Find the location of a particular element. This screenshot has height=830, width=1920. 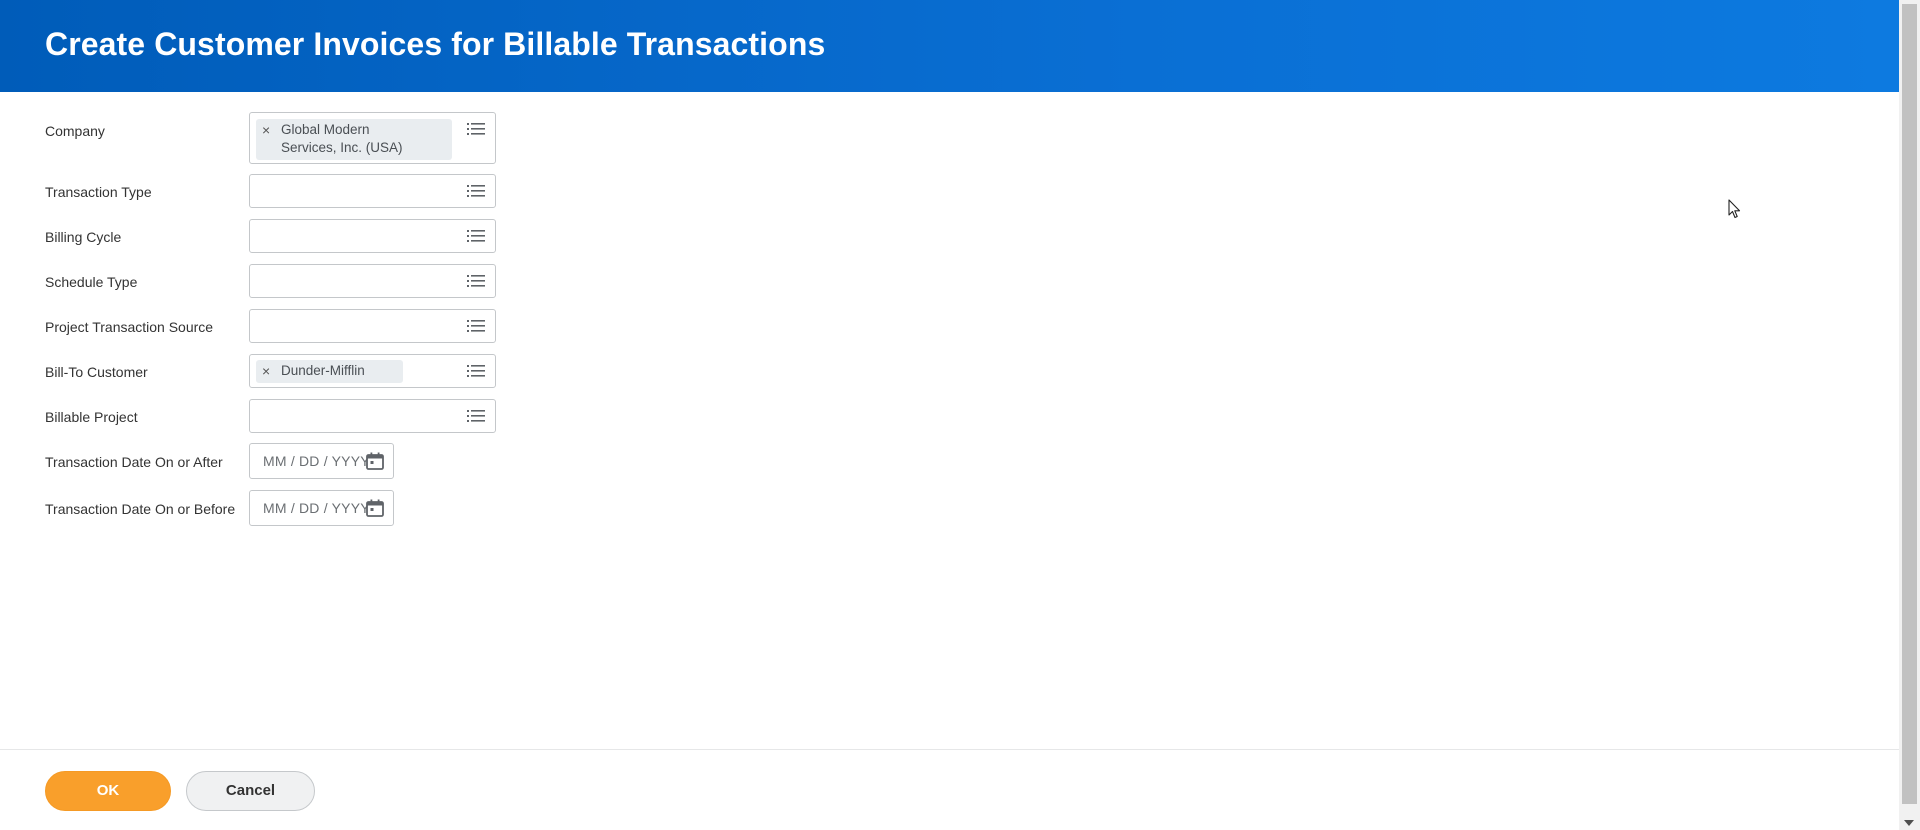

billable-project-list-icon is located at coordinates (476, 416).